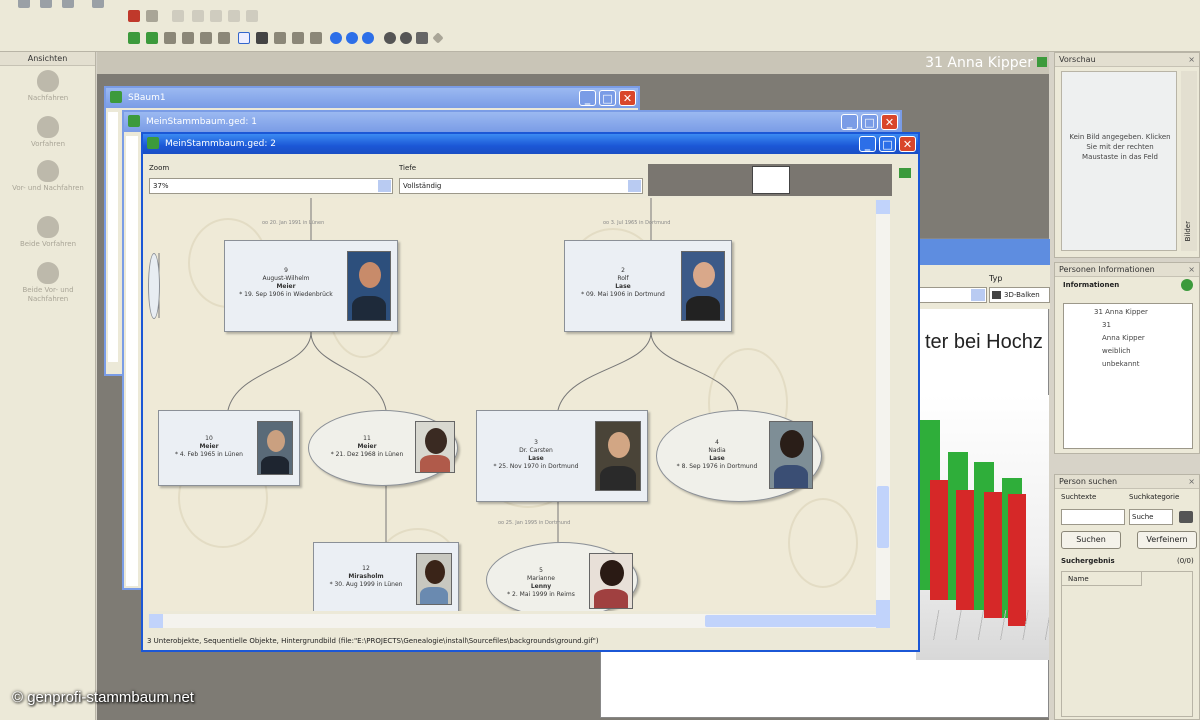 This screenshot has width=1200, height=720. What do you see at coordinates (422, 38) in the screenshot?
I see `font-icon` at bounding box center [422, 38].